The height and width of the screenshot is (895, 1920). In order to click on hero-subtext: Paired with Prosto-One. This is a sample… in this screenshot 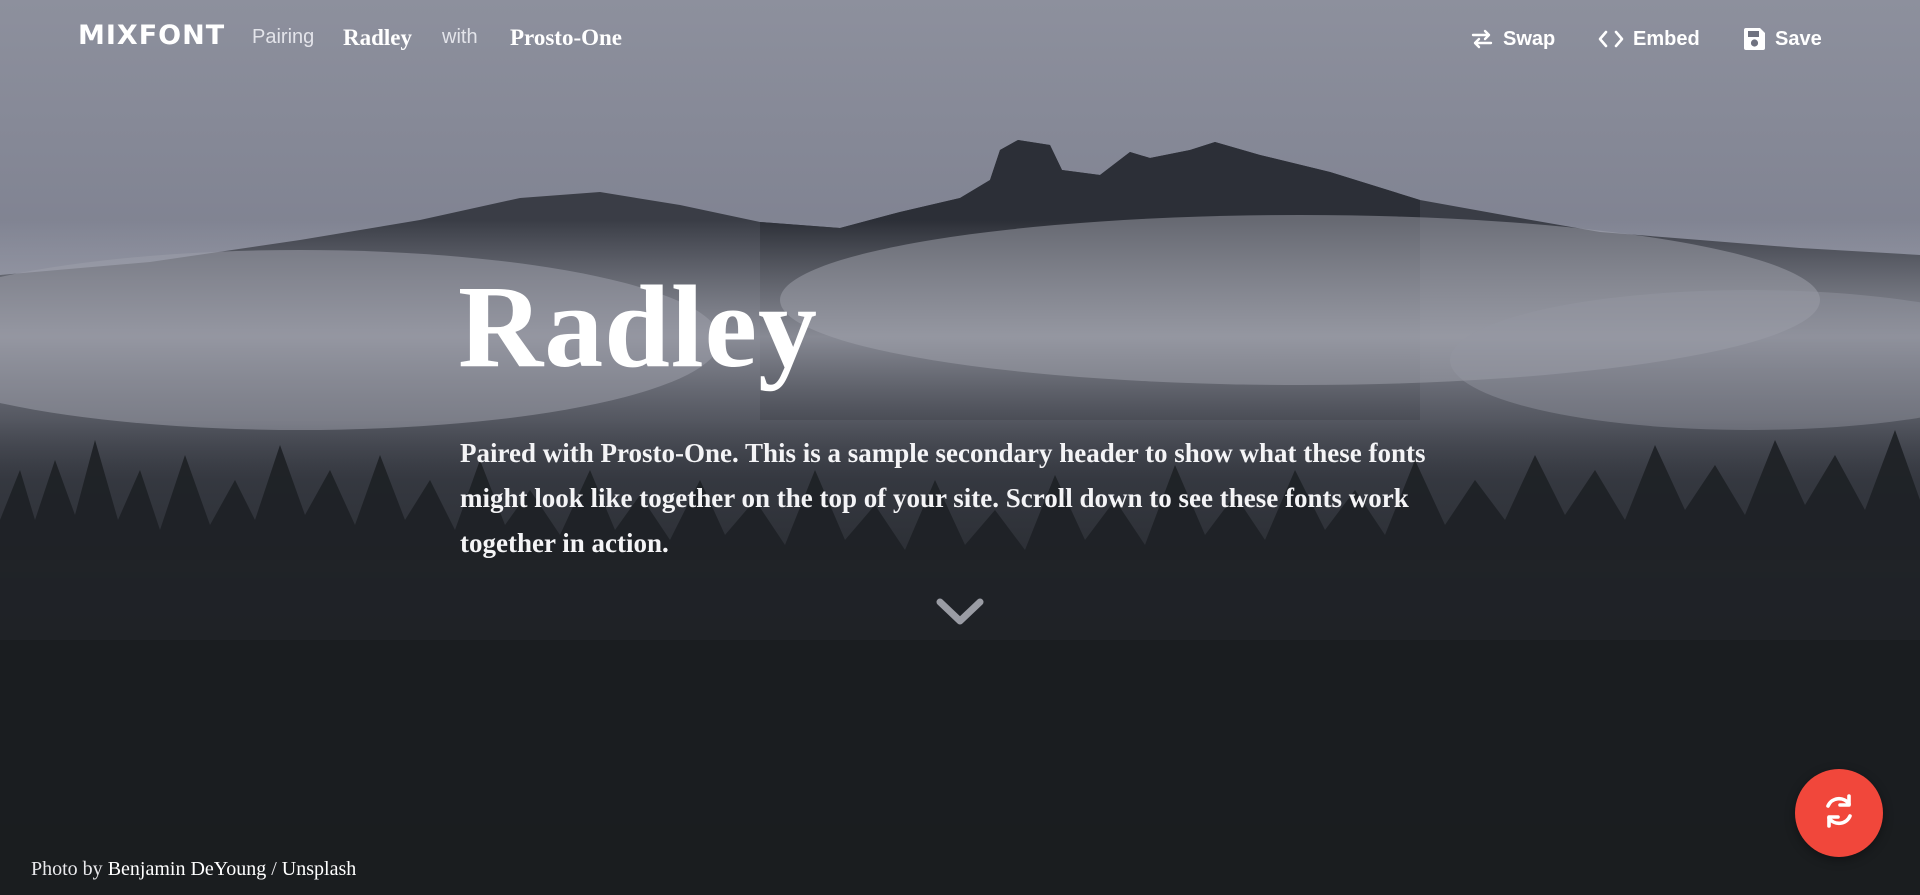, I will do `click(943, 498)`.